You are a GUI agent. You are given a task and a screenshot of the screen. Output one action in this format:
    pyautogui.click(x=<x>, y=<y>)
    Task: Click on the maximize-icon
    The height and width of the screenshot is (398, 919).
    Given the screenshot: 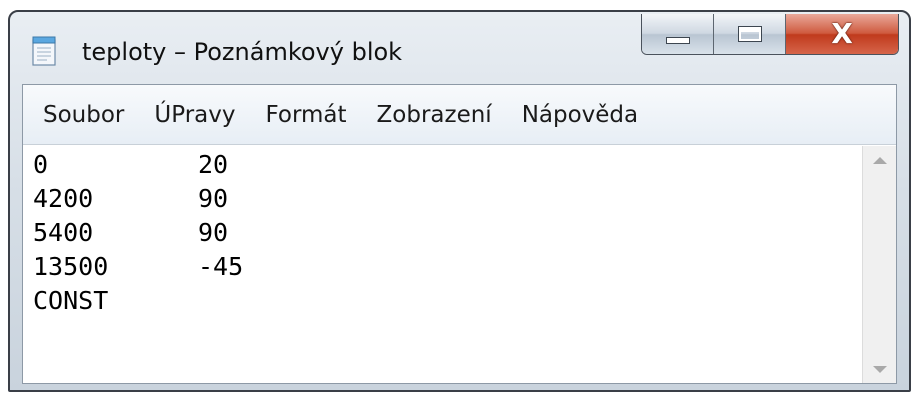 What is the action you would take?
    pyautogui.click(x=749, y=34)
    